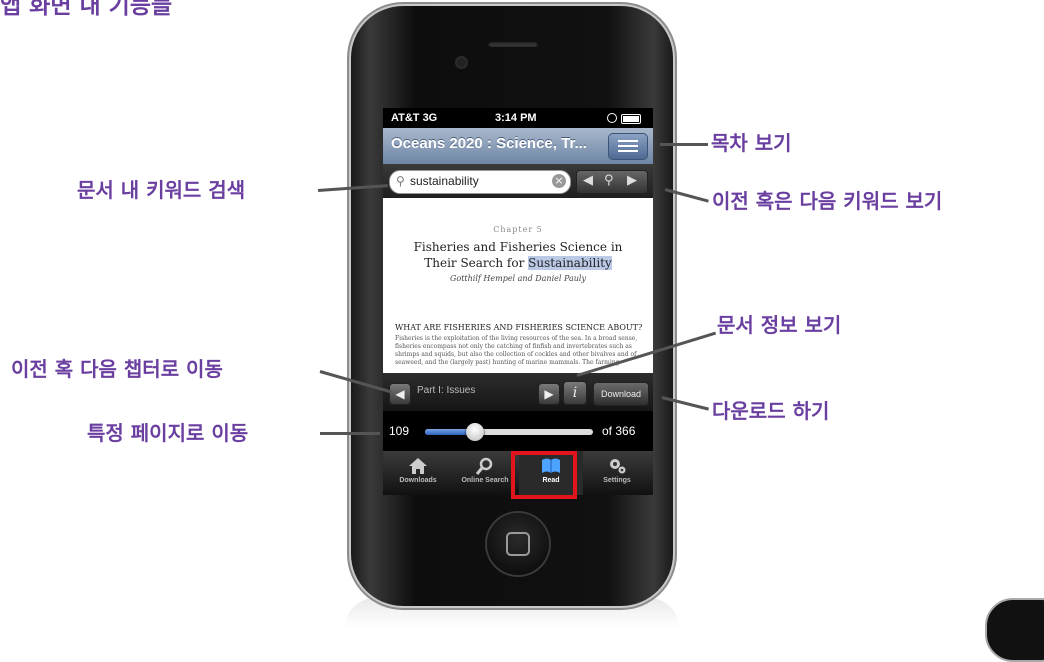  Describe the element at coordinates (612, 118) in the screenshot. I see `rotation-lock-icon` at that location.